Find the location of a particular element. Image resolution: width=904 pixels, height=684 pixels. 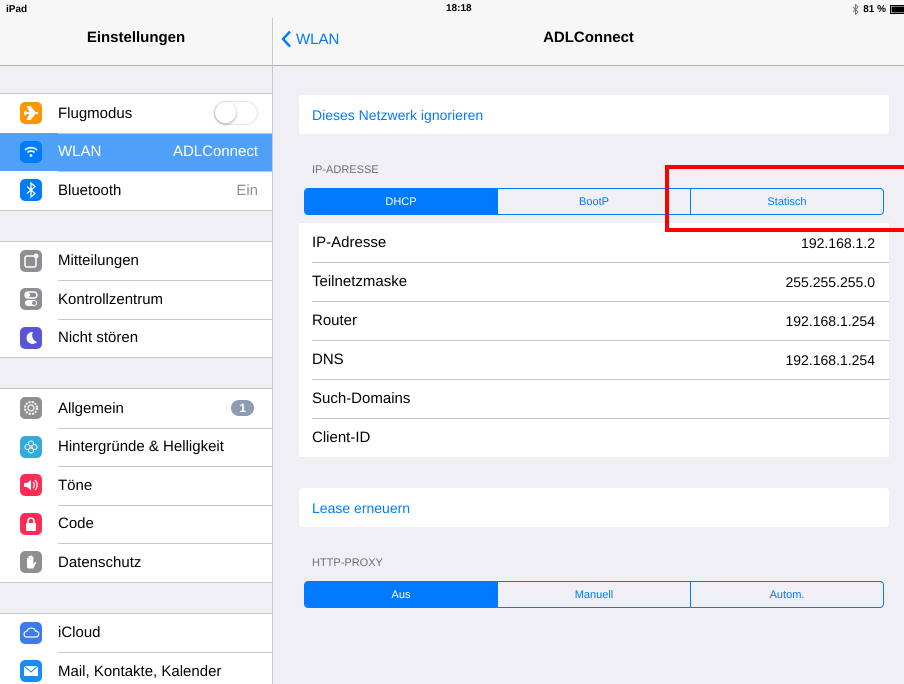

renew-lease-link: Lease erneuern is located at coordinates (361, 508).